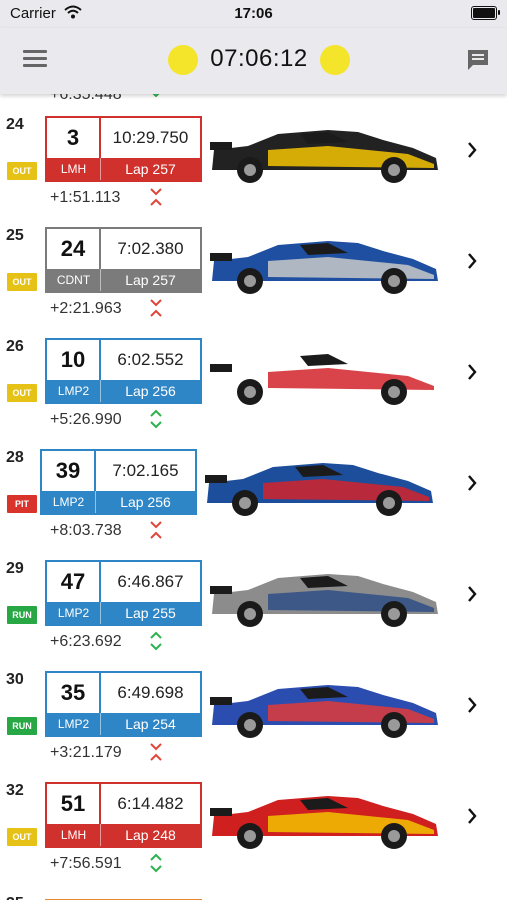 The image size is (507, 900). What do you see at coordinates (15, 346) in the screenshot?
I see `position-number: 26` at bounding box center [15, 346].